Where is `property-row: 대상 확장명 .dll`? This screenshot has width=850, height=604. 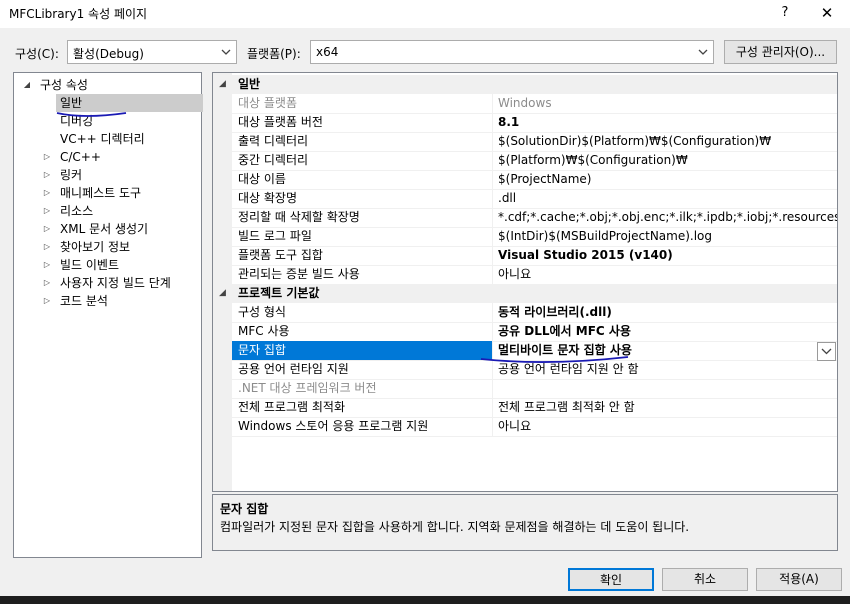
property-row: 대상 확장명 .dll is located at coordinates (534, 199).